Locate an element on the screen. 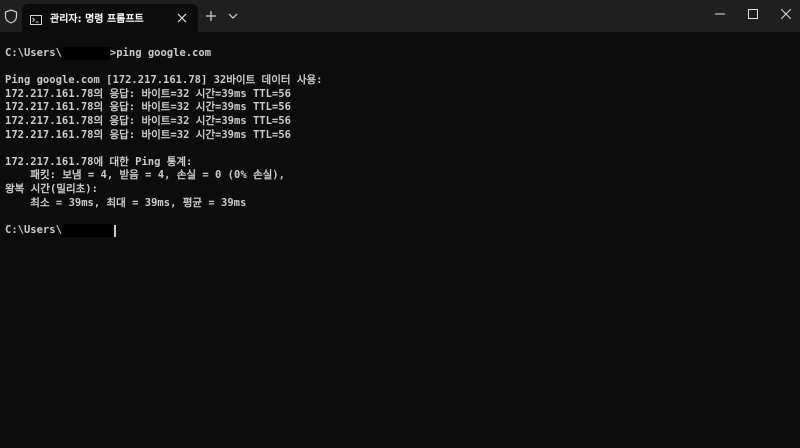 The image size is (800, 448). rtt-header: 왕복 시간(밀리초): is located at coordinates (51, 188).